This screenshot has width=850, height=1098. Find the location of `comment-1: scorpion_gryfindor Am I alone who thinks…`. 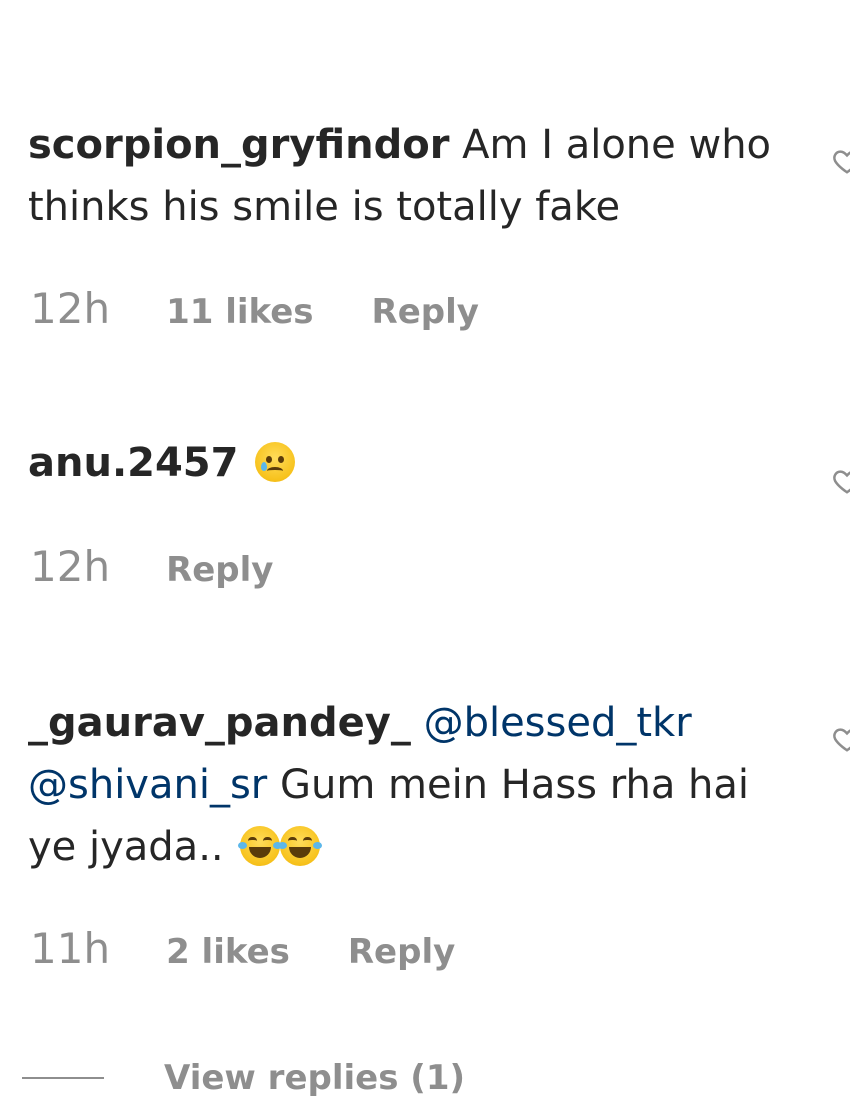

comment-1: scorpion_gryfindor Am I alone who thinks… is located at coordinates (428, 176).